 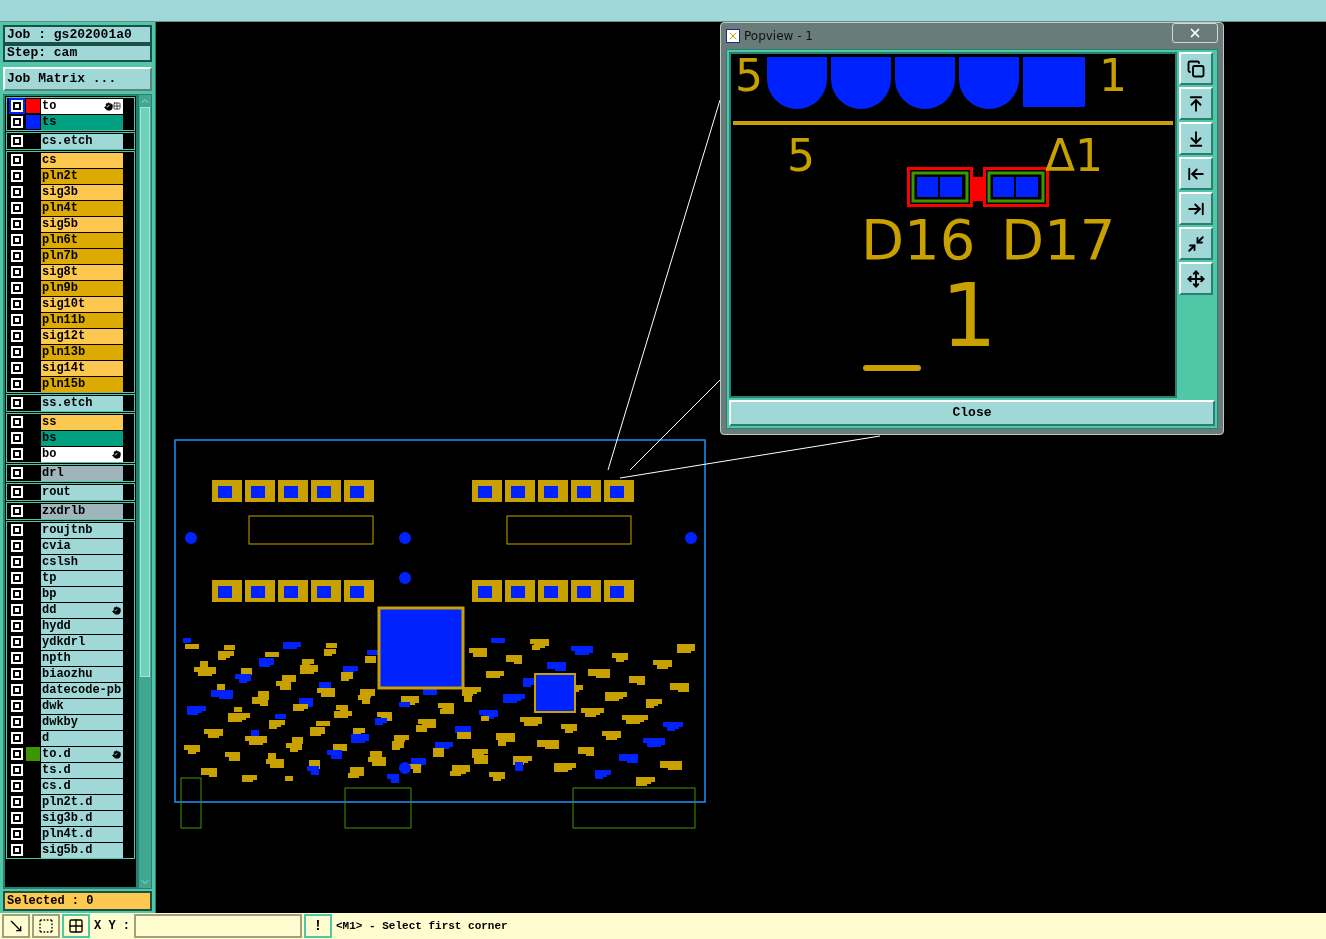 What do you see at coordinates (82, 658) in the screenshot?
I see `layer-row: npth` at bounding box center [82, 658].